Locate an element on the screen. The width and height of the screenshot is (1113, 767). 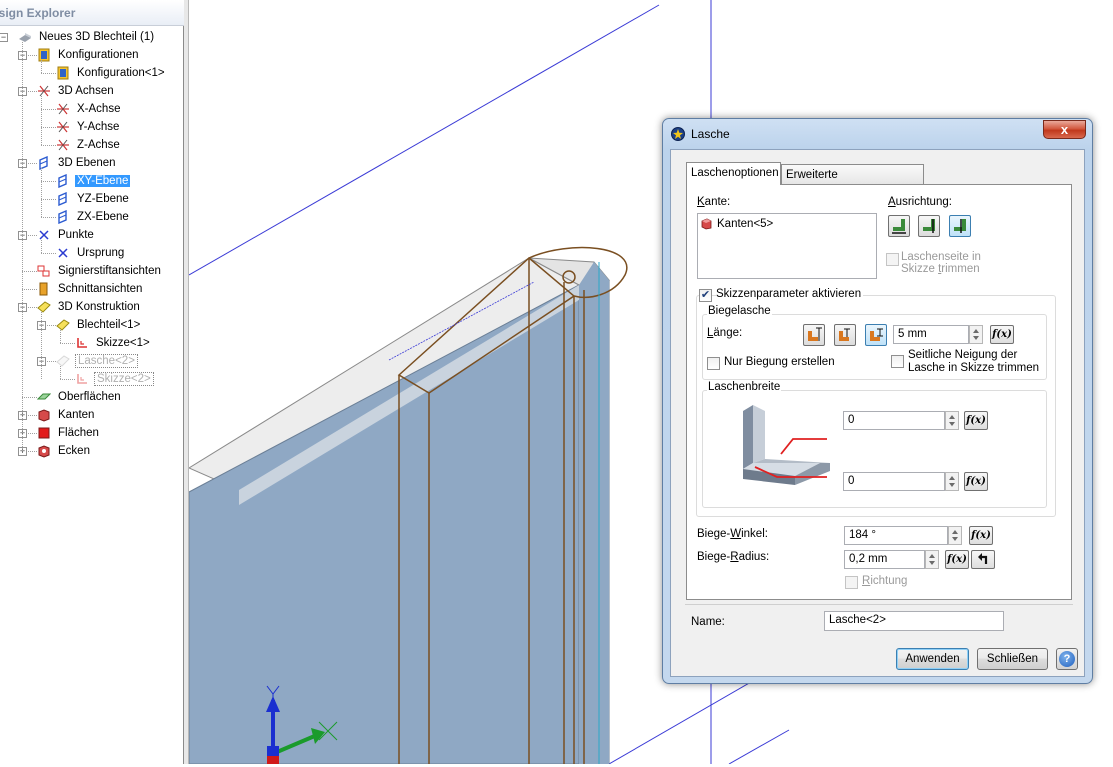
name-input: Lasche<2> is located at coordinates (914, 621).